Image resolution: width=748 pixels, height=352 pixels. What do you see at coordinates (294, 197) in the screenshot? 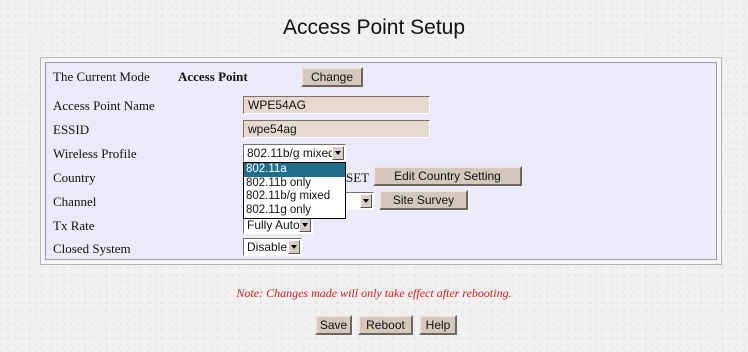
I see `dropdown-option: 802.11b/g mixed` at bounding box center [294, 197].